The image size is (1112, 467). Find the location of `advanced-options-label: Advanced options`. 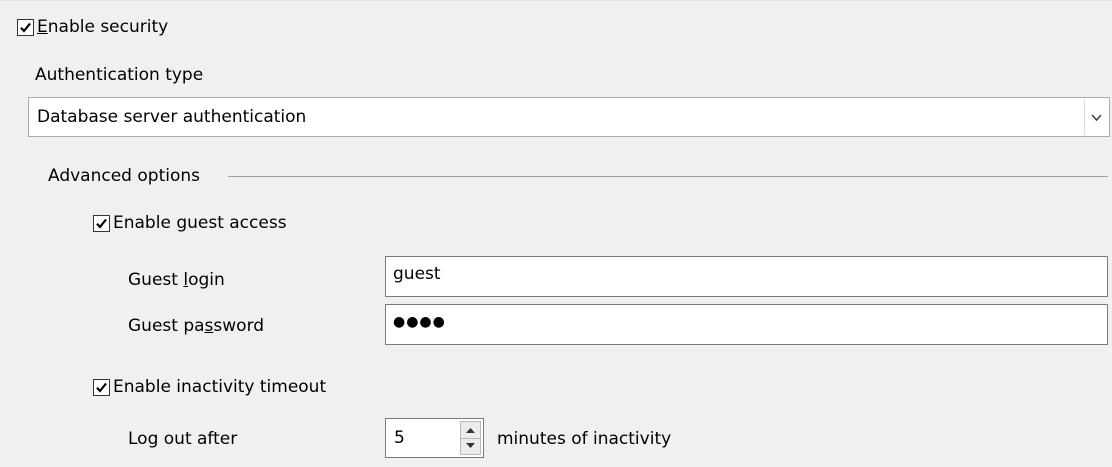

advanced-options-label: Advanced options is located at coordinates (124, 176).